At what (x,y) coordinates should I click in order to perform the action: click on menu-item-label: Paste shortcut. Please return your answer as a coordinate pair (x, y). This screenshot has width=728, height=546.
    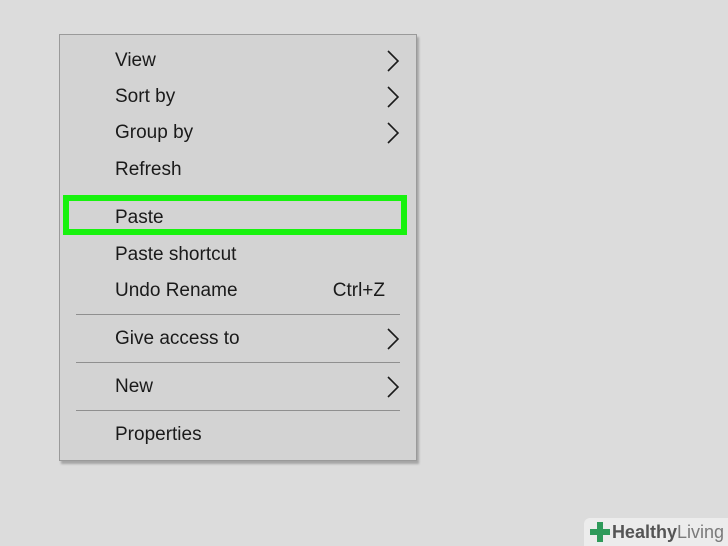
    Looking at the image, I should click on (176, 254).